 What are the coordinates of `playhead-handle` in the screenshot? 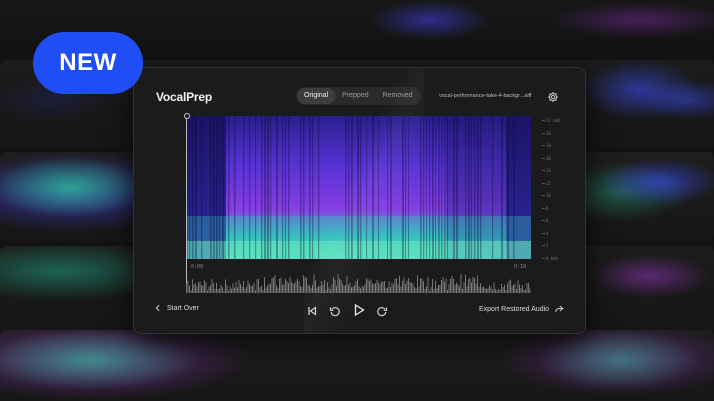 It's located at (187, 116).